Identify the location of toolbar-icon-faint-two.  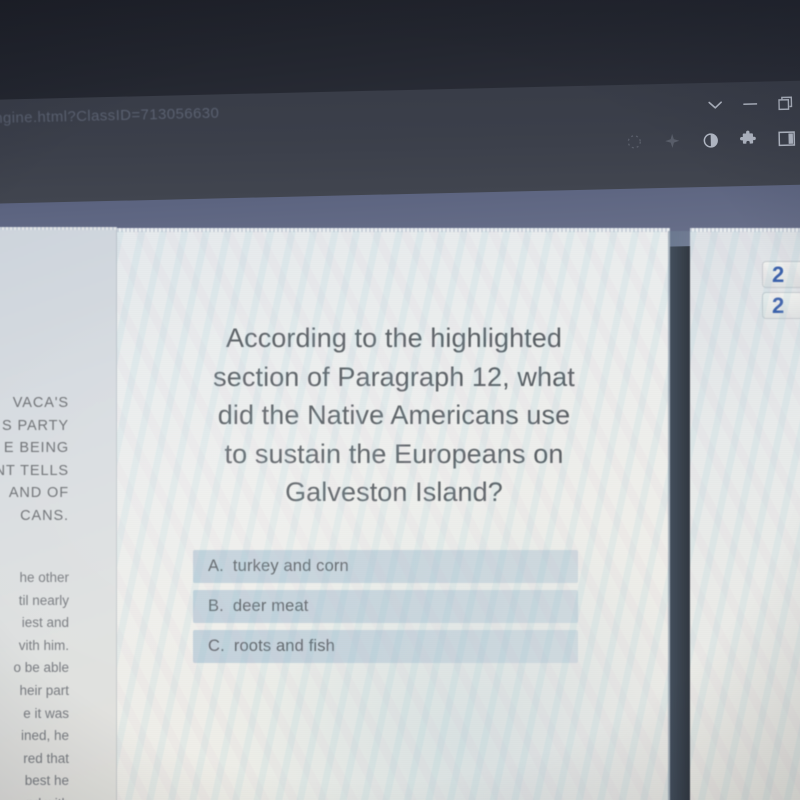
(672, 141).